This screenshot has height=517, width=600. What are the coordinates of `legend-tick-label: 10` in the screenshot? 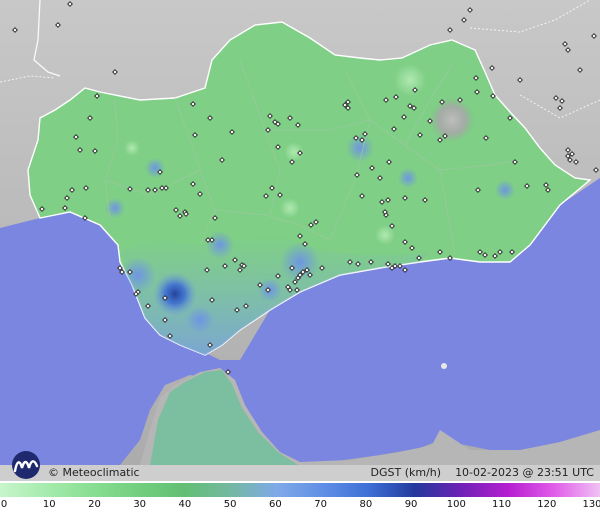 It's located at (49, 504).